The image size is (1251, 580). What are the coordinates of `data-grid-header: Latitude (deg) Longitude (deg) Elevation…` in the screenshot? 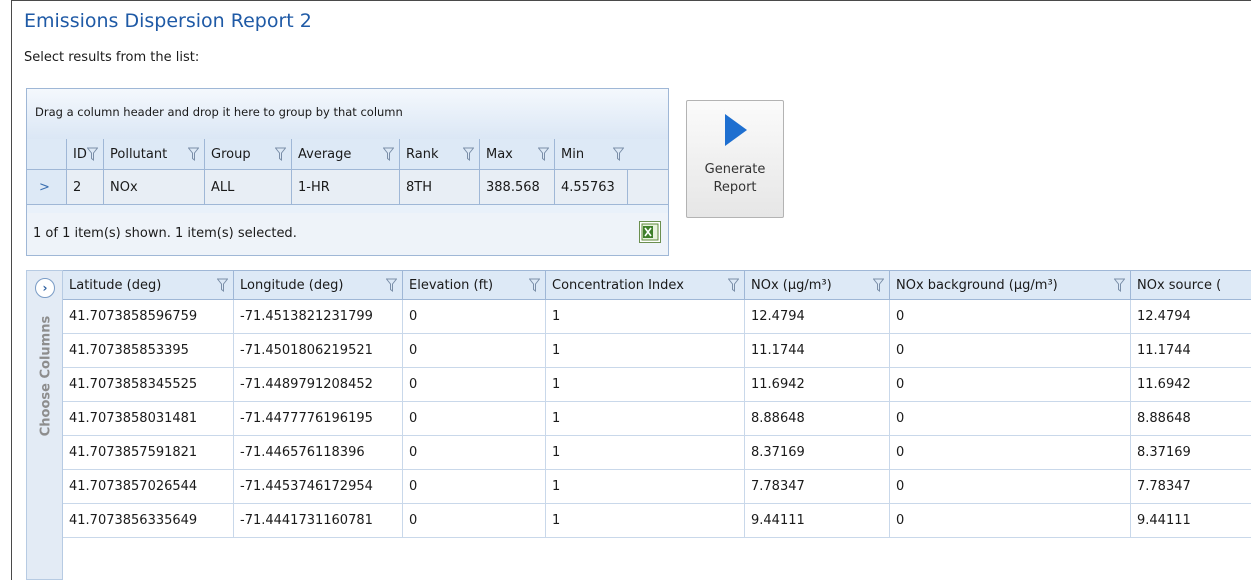 It's located at (657, 285).